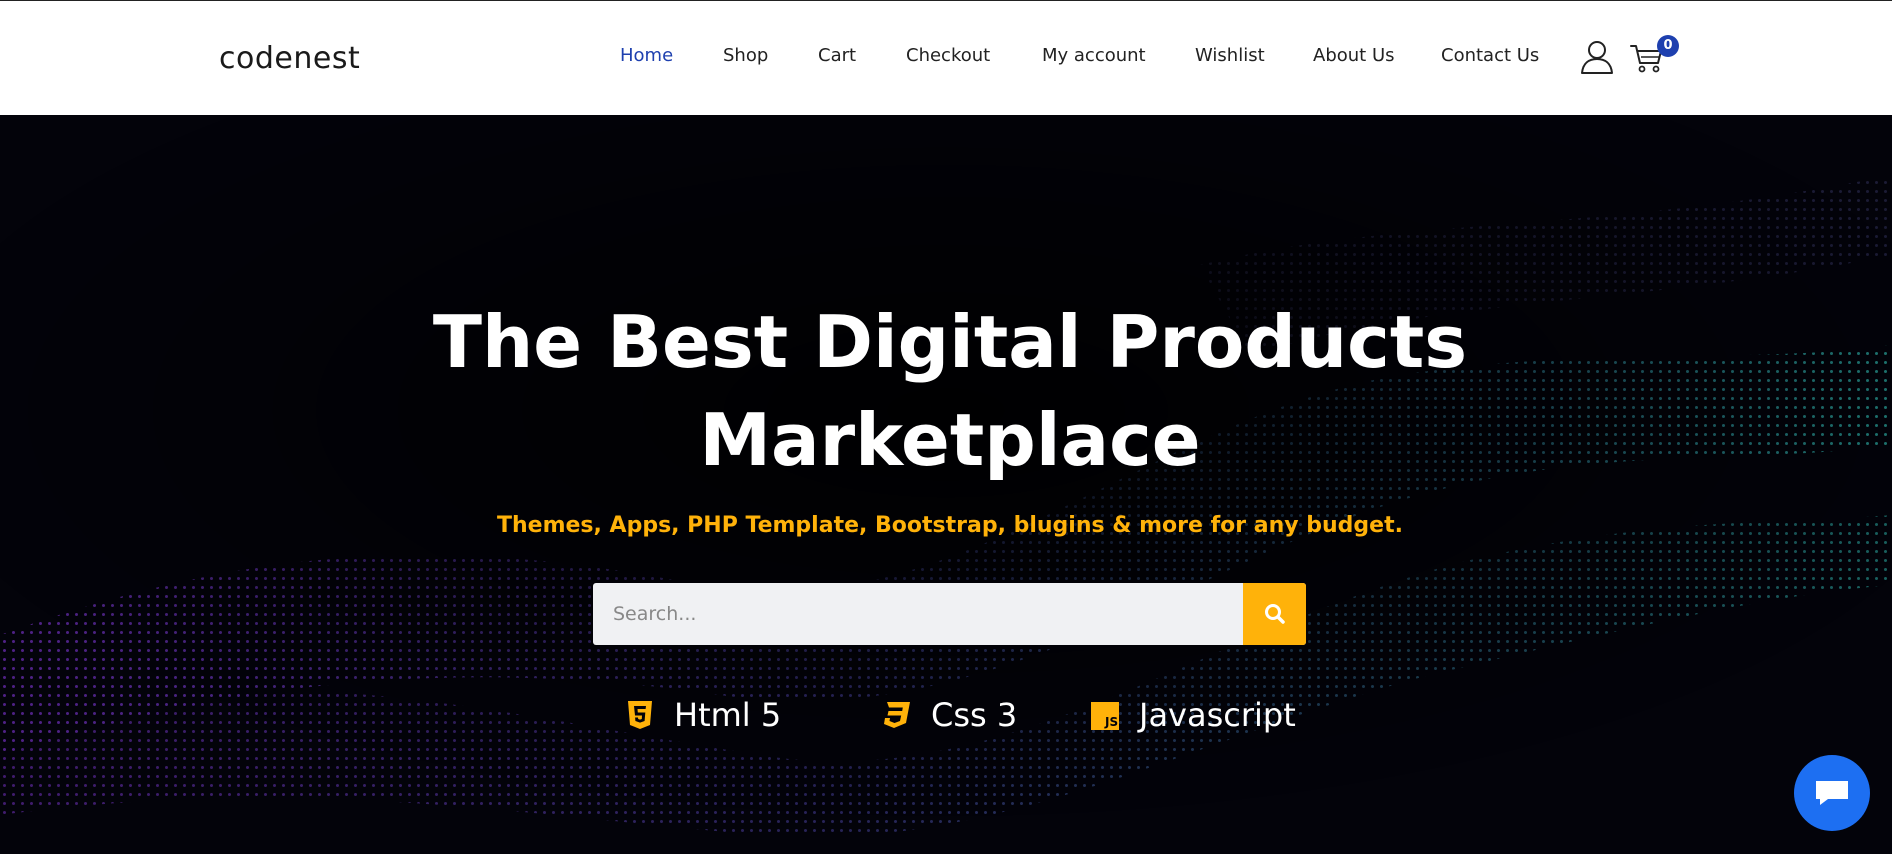 The height and width of the screenshot is (854, 1892). I want to click on tech-css3-label: Css 3, so click(974, 715).